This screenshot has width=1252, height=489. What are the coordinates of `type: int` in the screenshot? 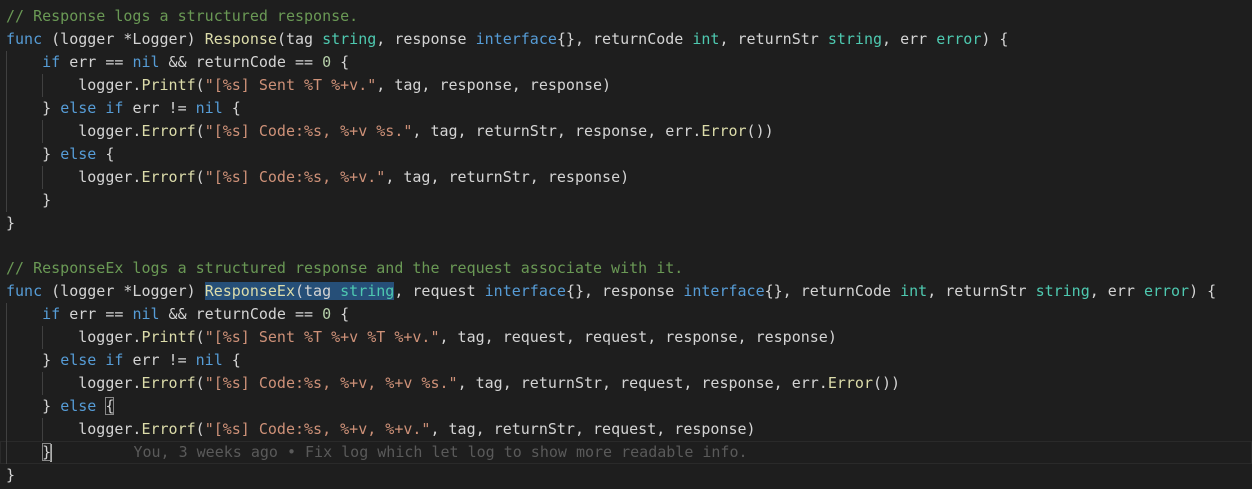 It's located at (914, 291).